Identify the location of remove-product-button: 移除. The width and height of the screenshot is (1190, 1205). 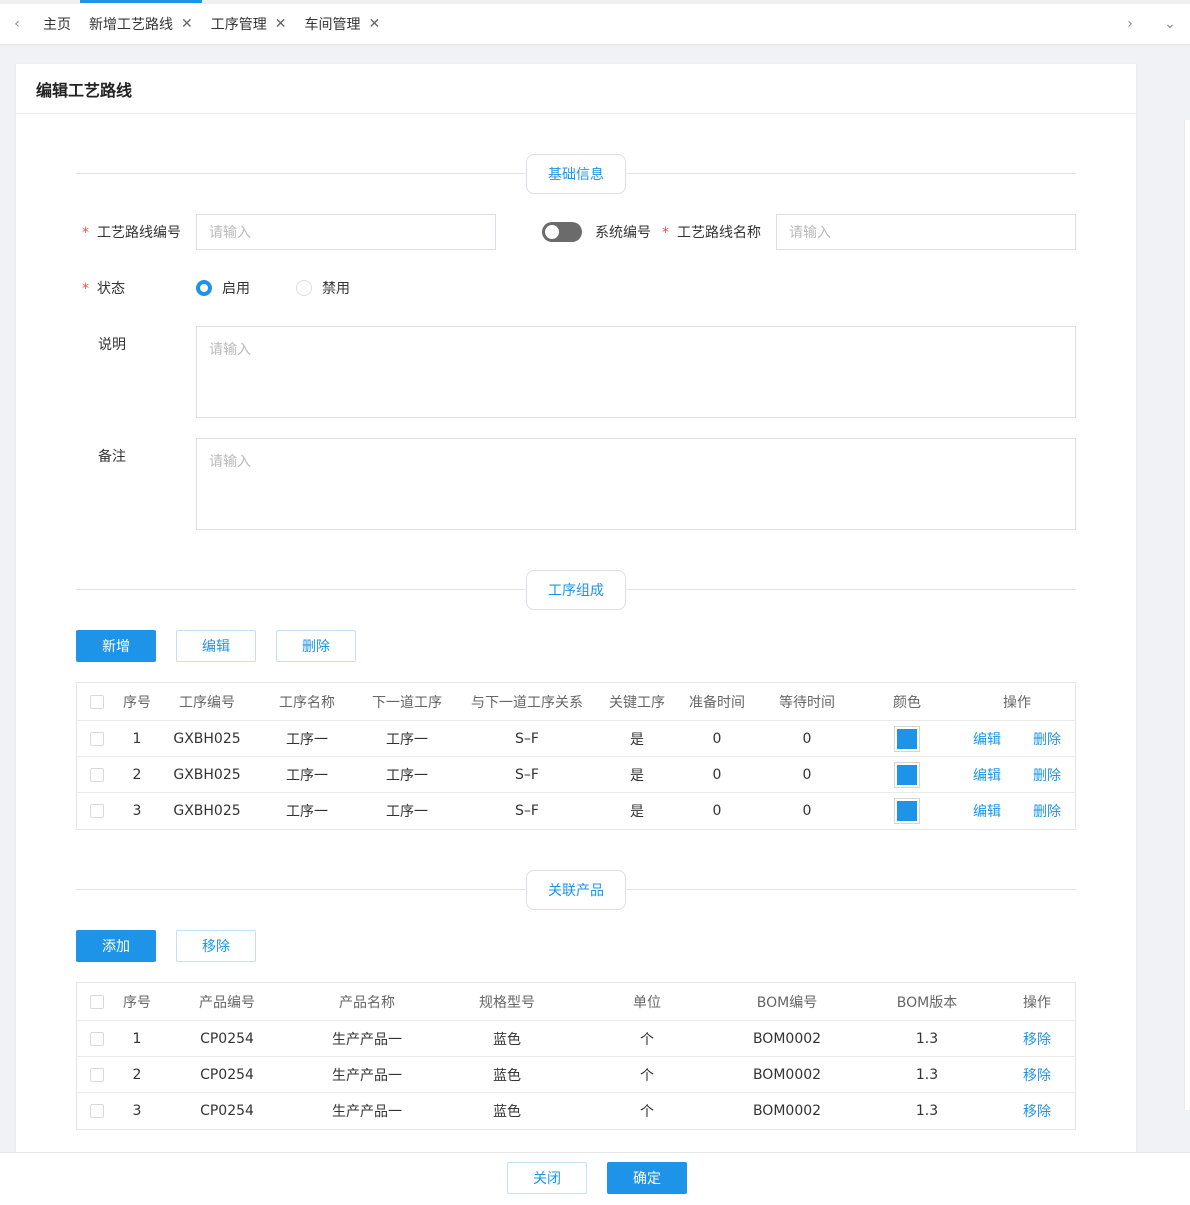
(216, 946).